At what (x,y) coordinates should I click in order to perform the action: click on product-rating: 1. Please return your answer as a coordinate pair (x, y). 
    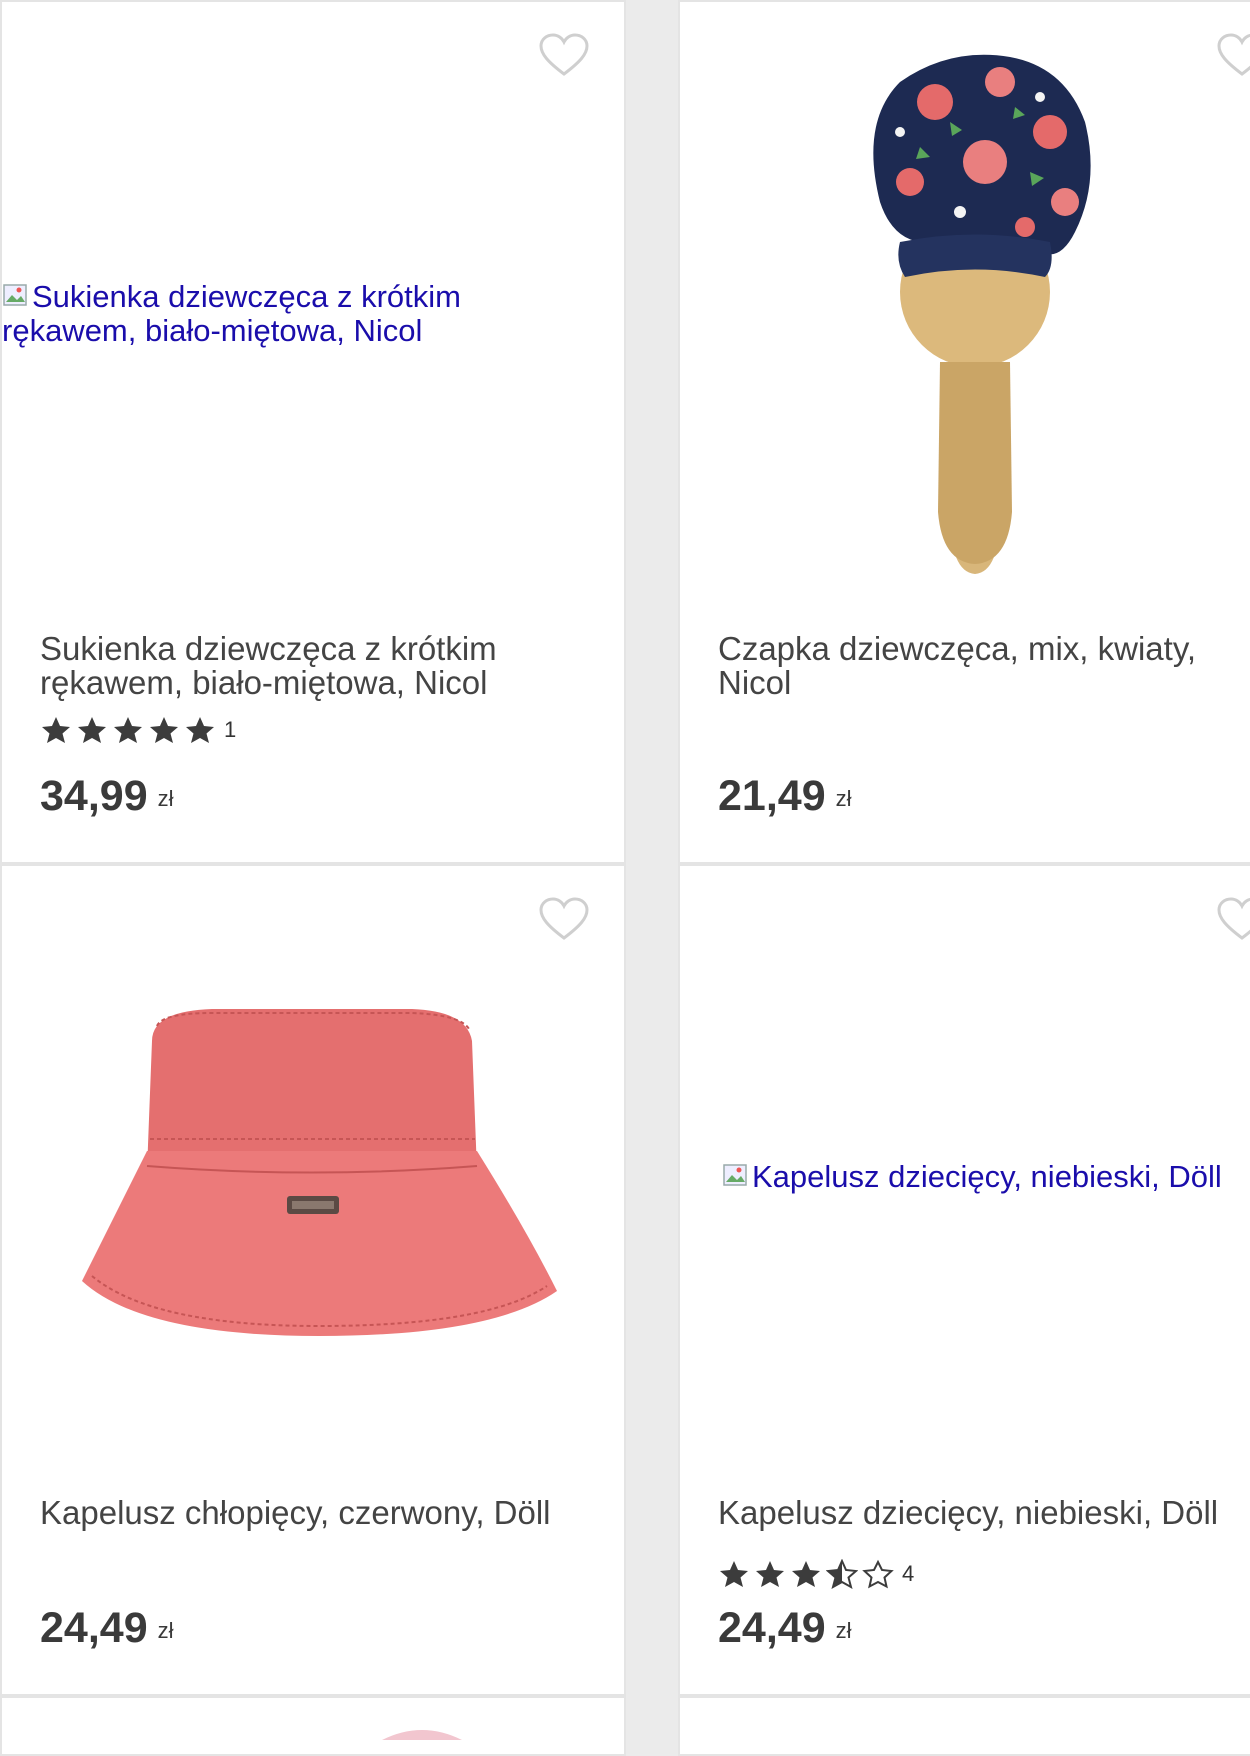
    Looking at the image, I should click on (138, 730).